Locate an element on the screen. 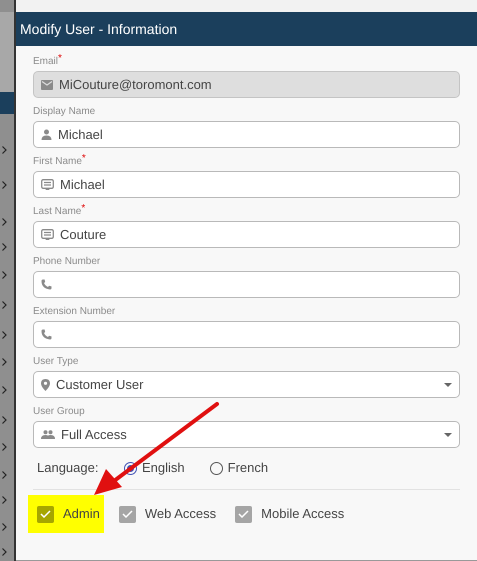 This screenshot has height=561, width=477. field-value: Full Access is located at coordinates (94, 435).